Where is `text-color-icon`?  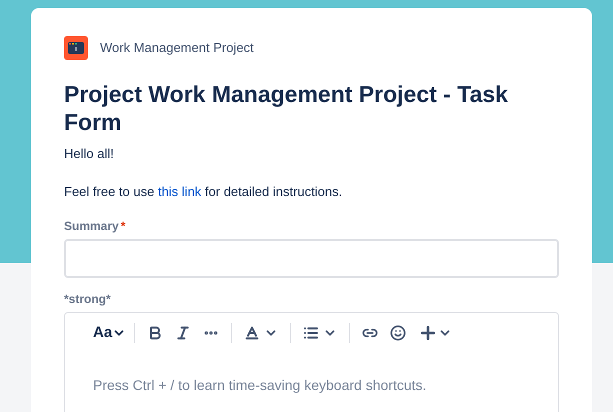 text-color-icon is located at coordinates (252, 333).